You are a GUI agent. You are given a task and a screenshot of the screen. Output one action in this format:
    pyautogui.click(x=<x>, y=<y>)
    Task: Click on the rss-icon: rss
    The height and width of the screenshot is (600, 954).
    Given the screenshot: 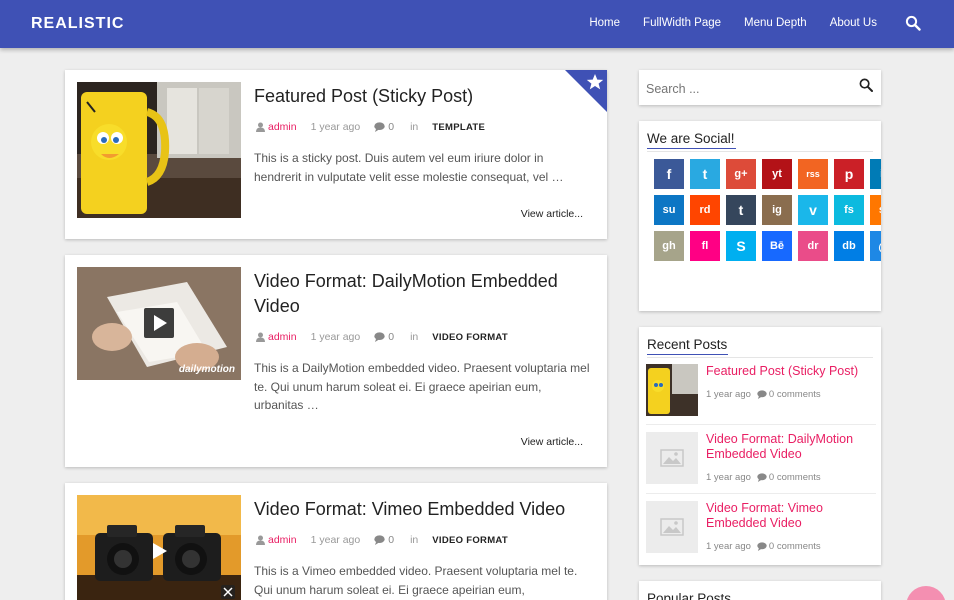 What is the action you would take?
    pyautogui.click(x=813, y=174)
    